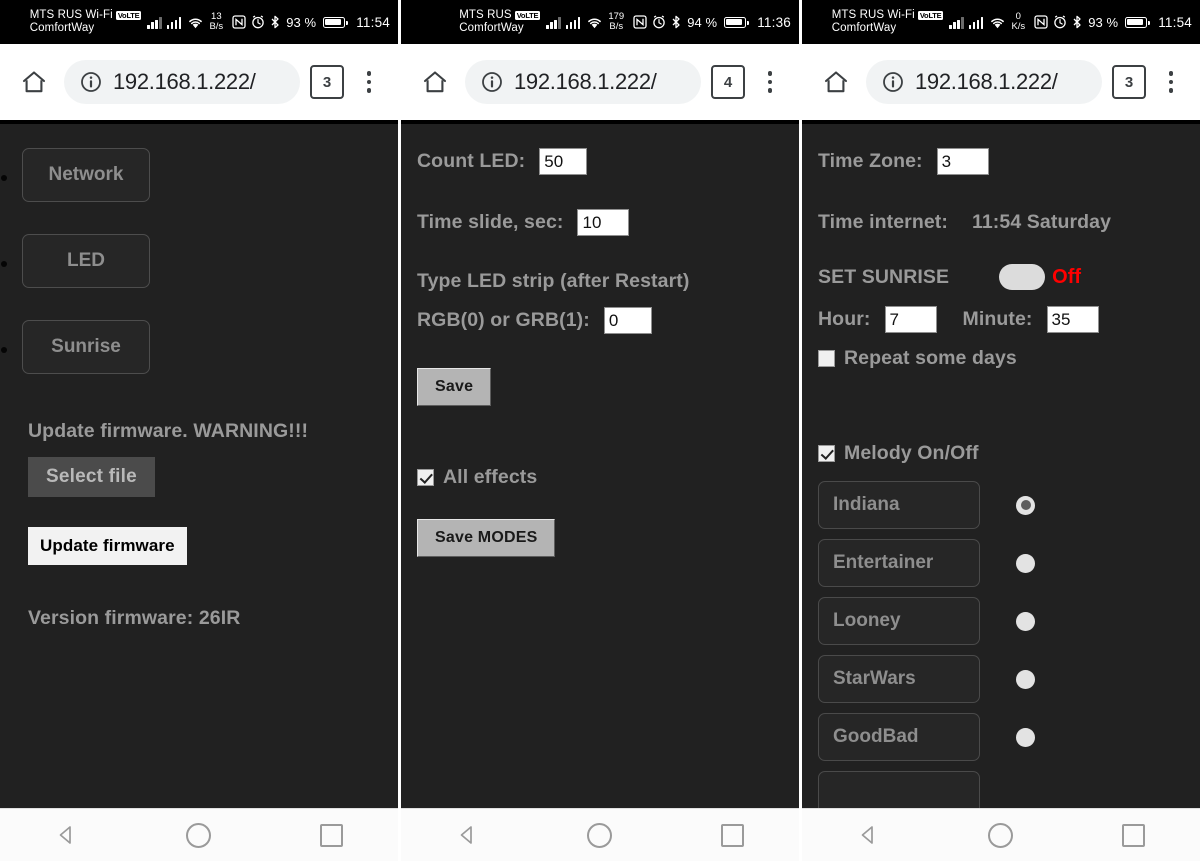 Image resolution: width=1200 pixels, height=861 pixels. Describe the element at coordinates (608, 161) in the screenshot. I see `count-led-row: Count LED: 50` at that location.